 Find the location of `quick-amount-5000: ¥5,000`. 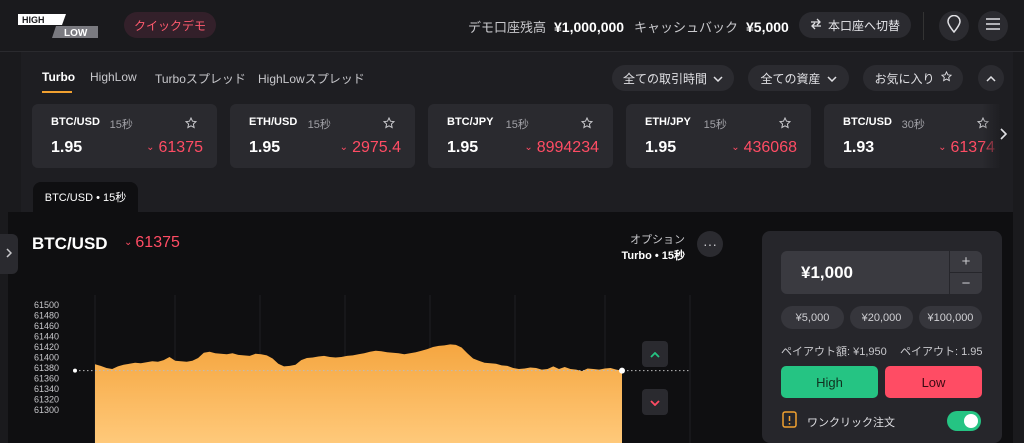

quick-amount-5000: ¥5,000 is located at coordinates (812, 317).